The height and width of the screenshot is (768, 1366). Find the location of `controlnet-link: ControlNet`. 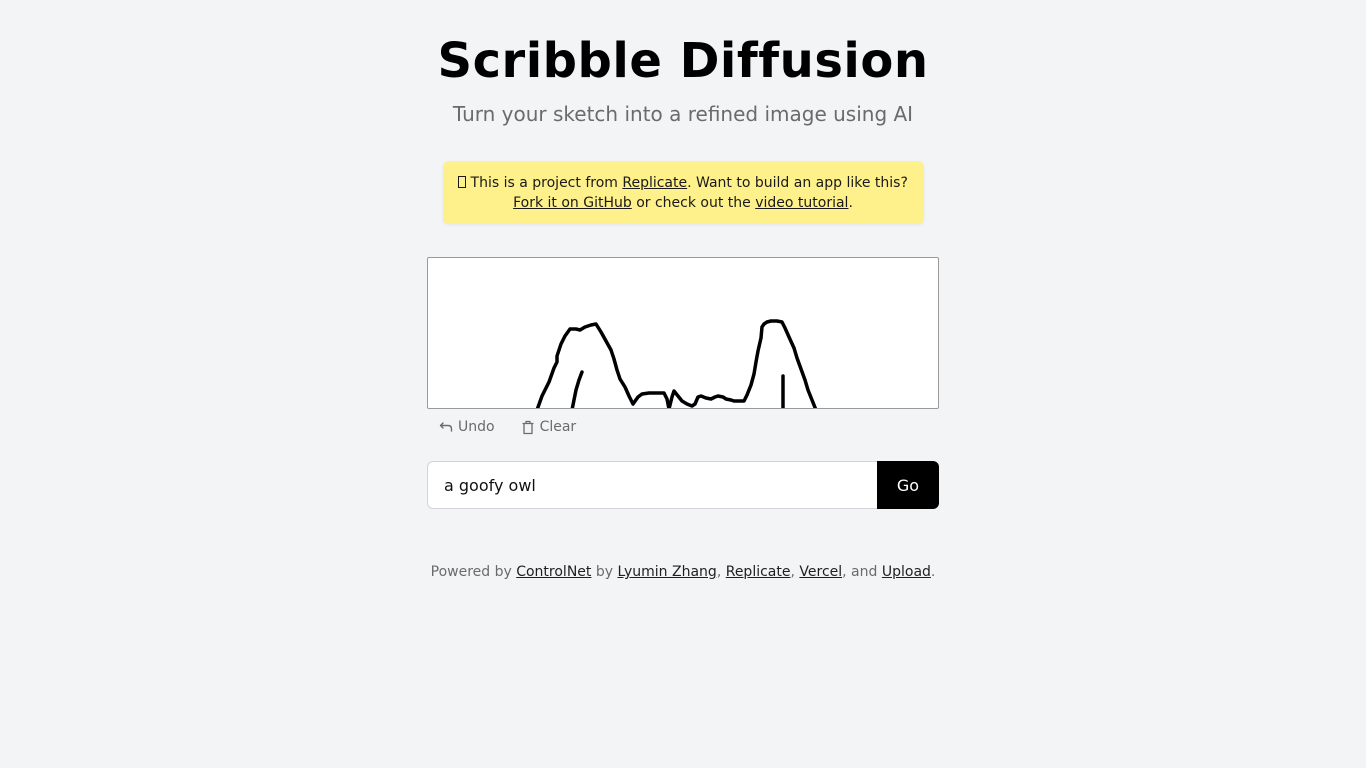

controlnet-link: ControlNet is located at coordinates (553, 572).